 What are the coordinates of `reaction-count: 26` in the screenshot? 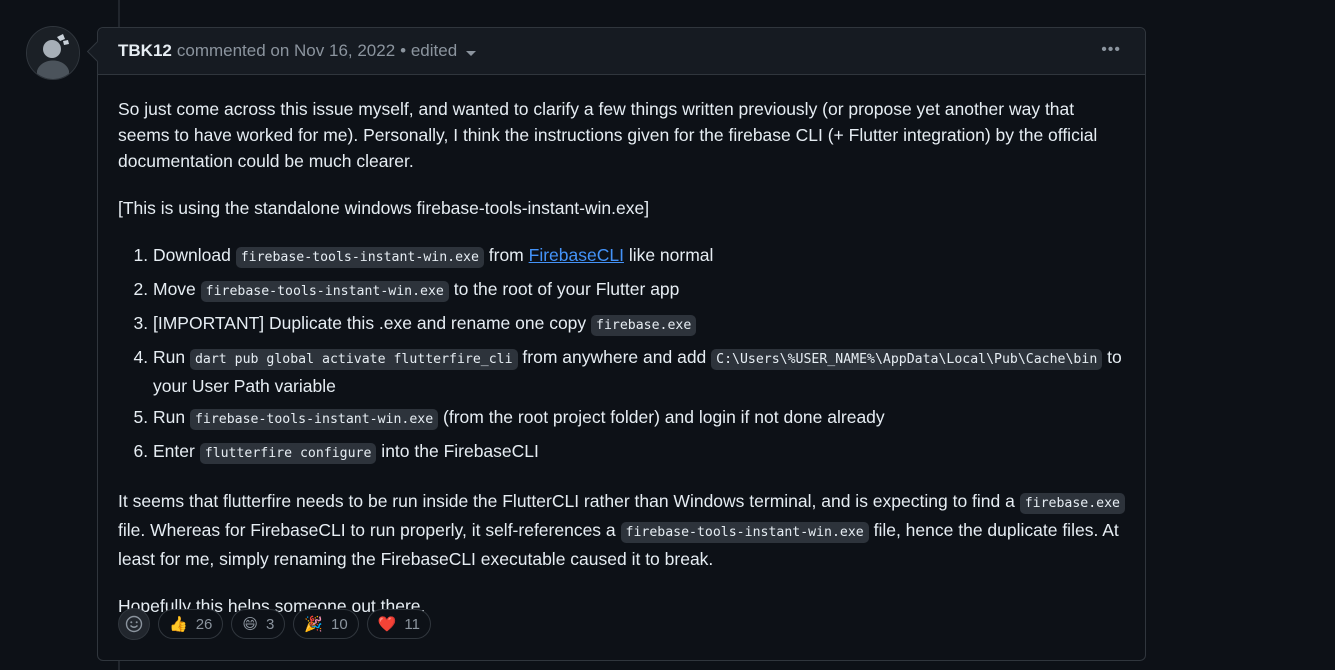 It's located at (204, 624).